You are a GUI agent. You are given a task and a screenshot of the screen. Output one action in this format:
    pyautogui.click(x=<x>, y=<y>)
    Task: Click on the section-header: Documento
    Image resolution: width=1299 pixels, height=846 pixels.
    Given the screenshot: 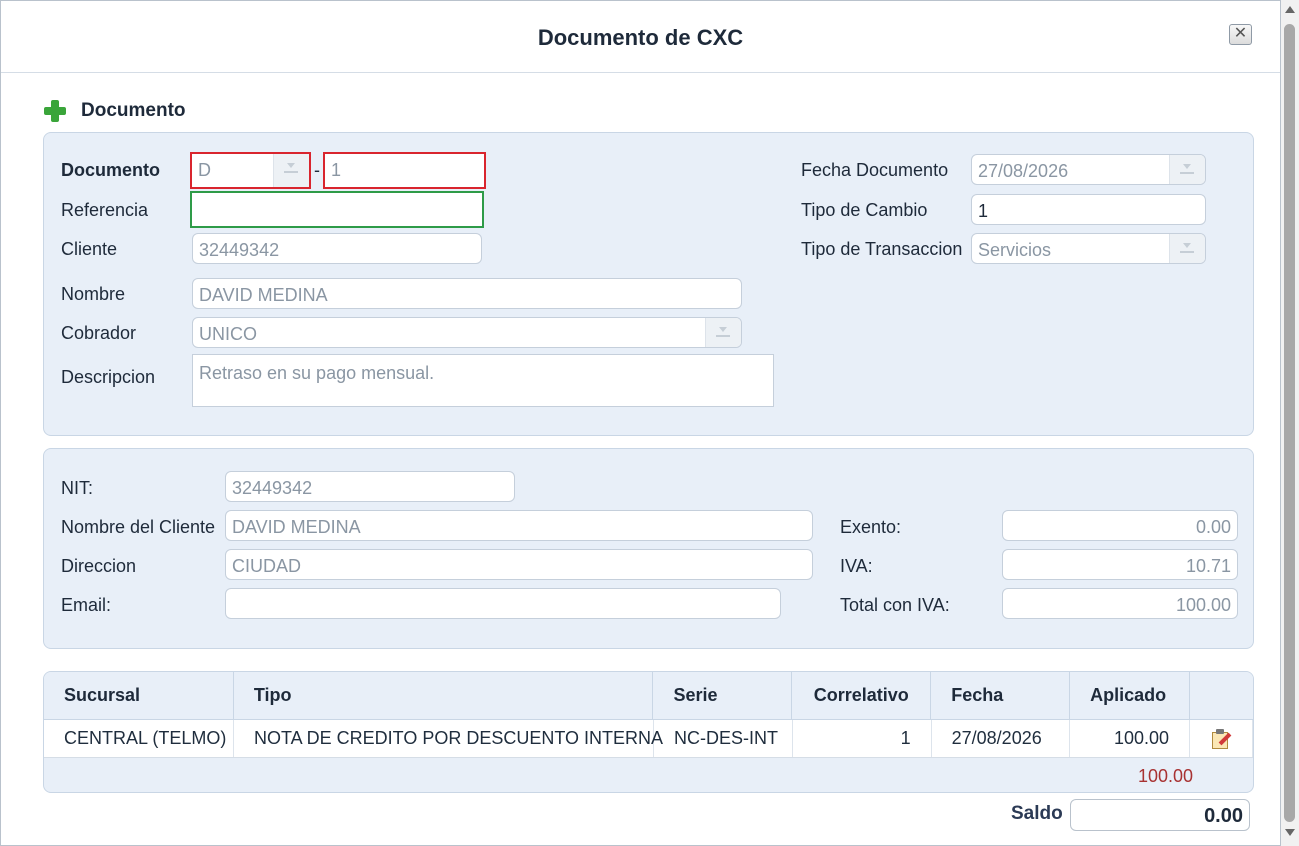 What is the action you would take?
    pyautogui.click(x=114, y=111)
    